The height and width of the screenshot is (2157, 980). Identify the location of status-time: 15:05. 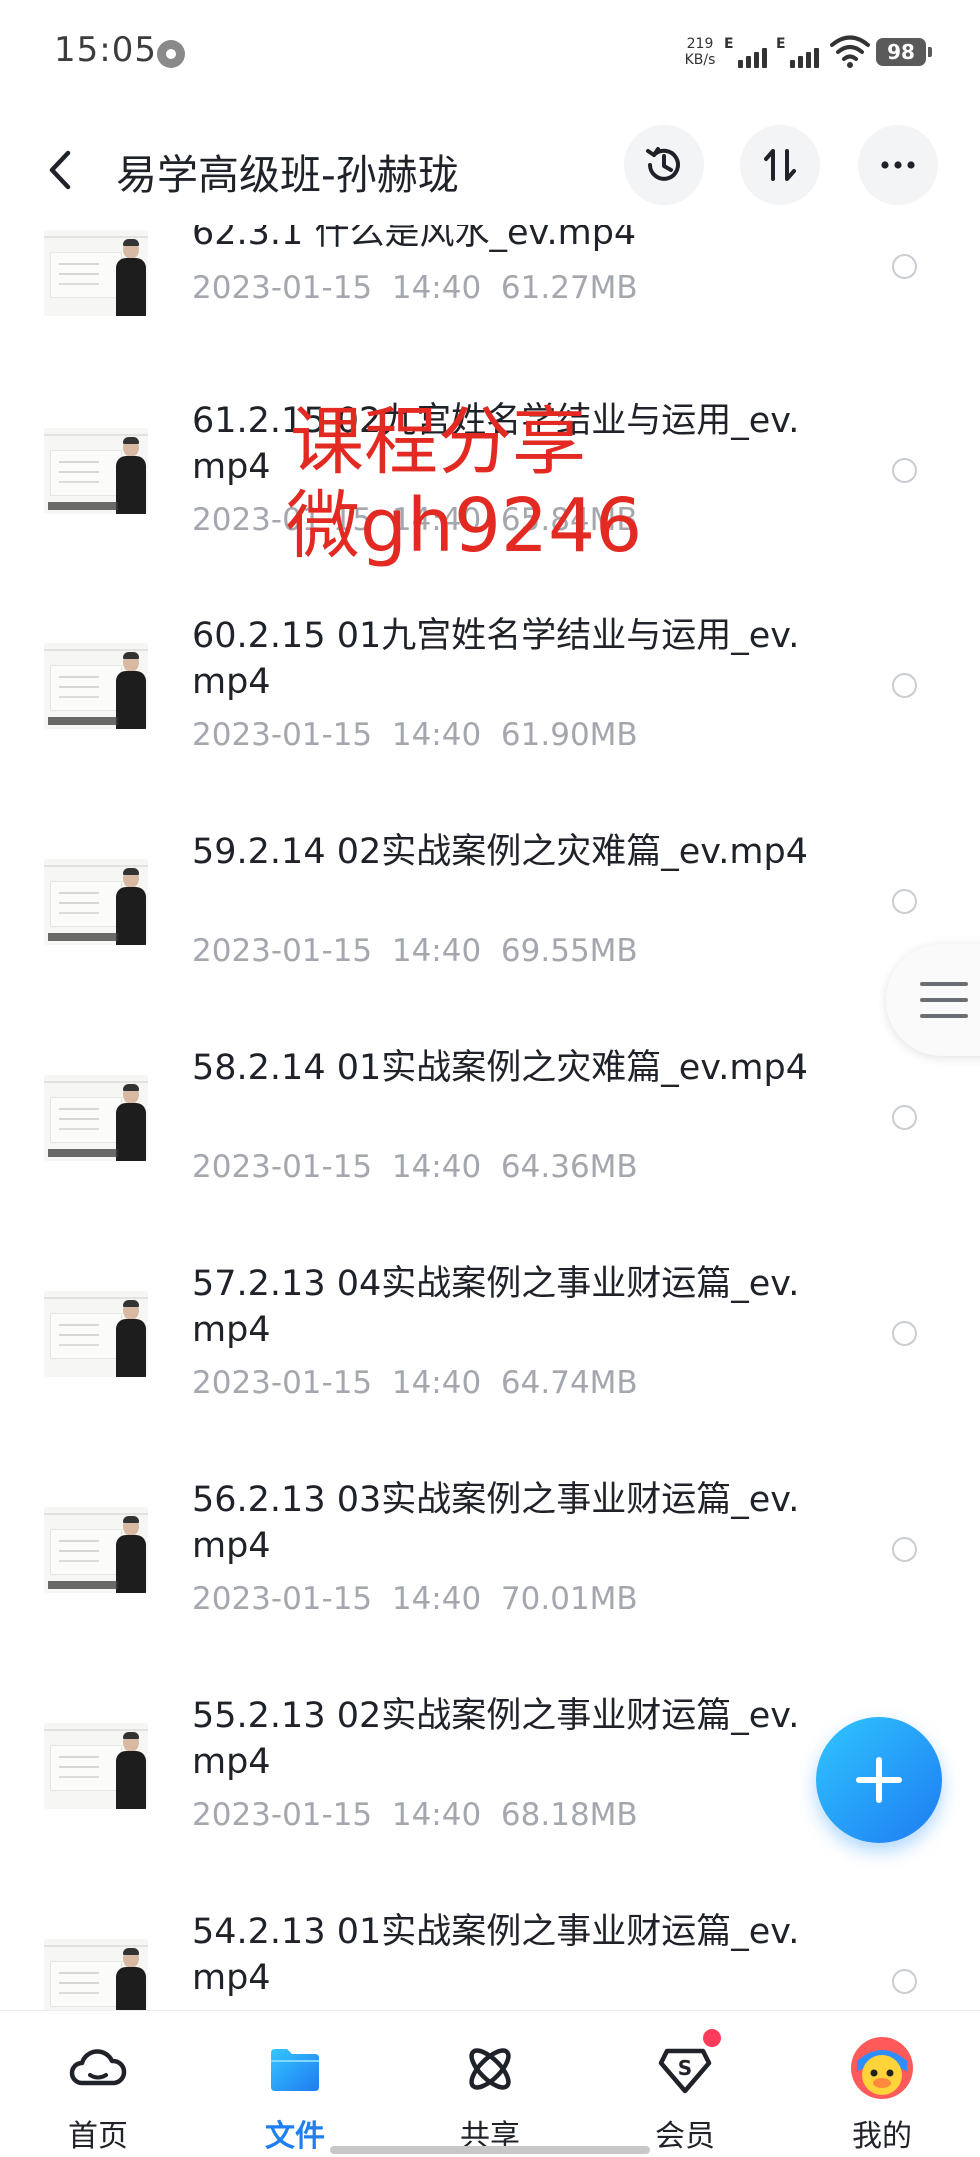
(105, 50).